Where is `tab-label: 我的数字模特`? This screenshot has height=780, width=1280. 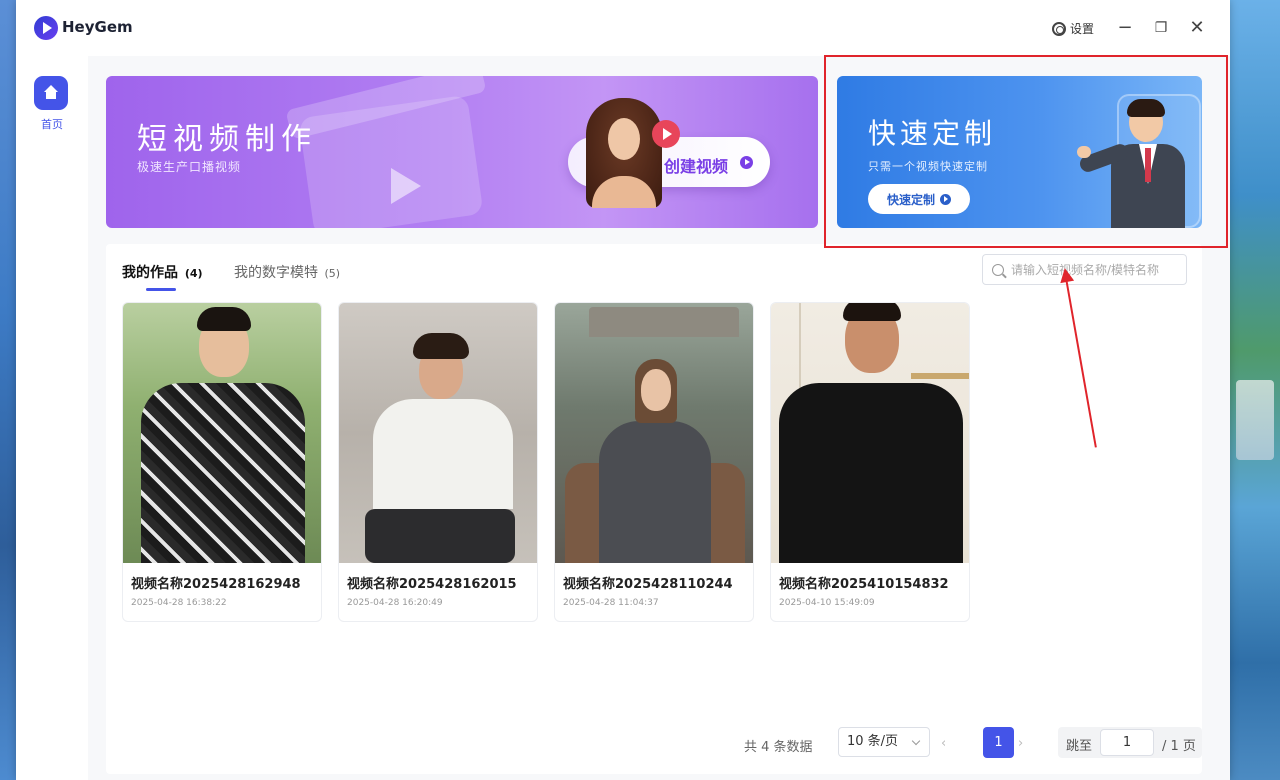 tab-label: 我的数字模特 is located at coordinates (276, 273).